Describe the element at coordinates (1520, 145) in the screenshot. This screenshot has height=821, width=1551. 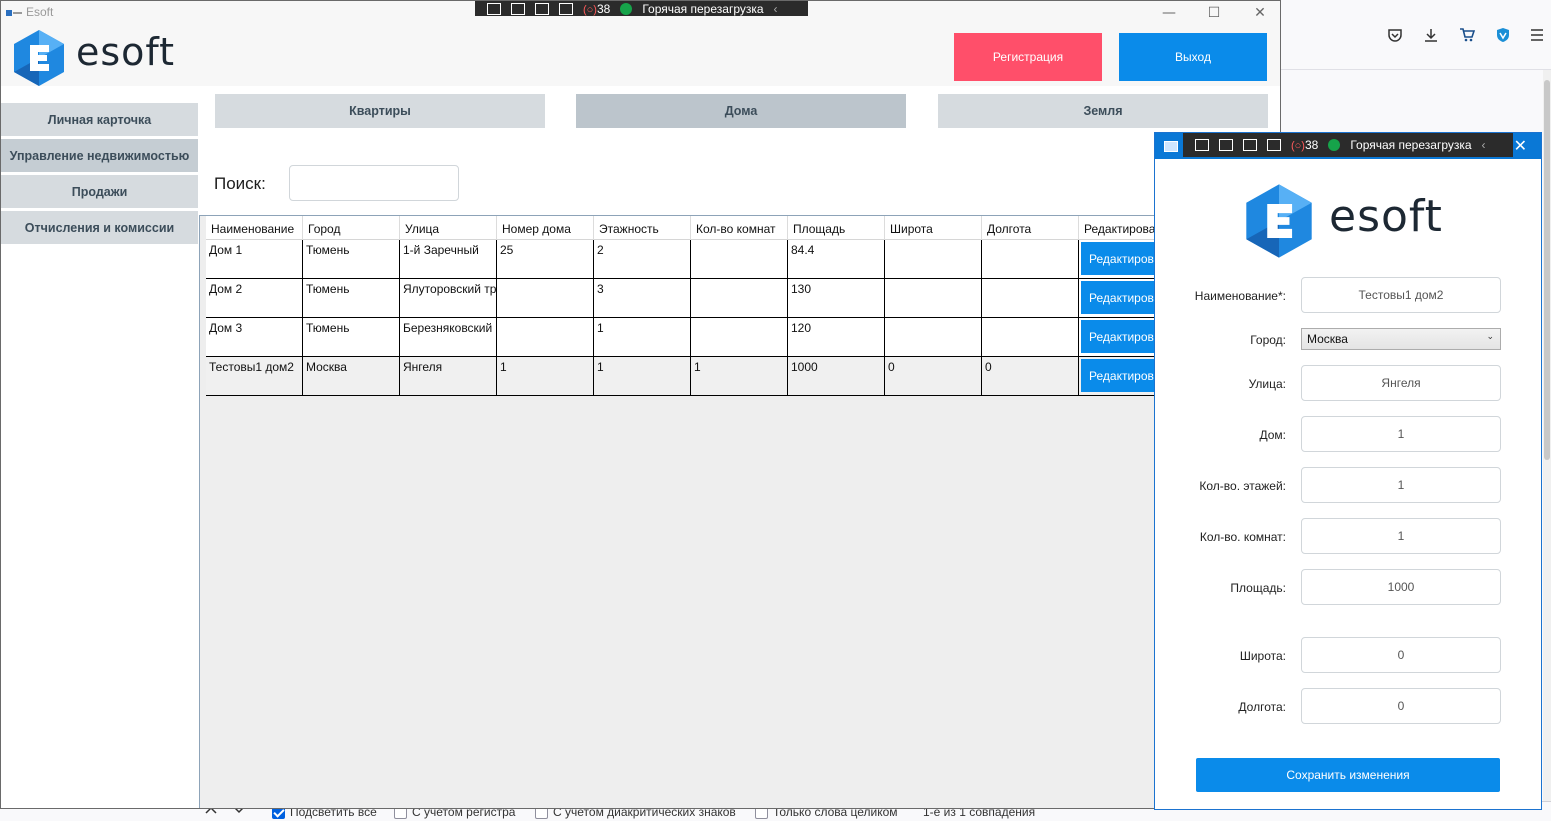
I see `dialog-close-icon: ✕` at that location.